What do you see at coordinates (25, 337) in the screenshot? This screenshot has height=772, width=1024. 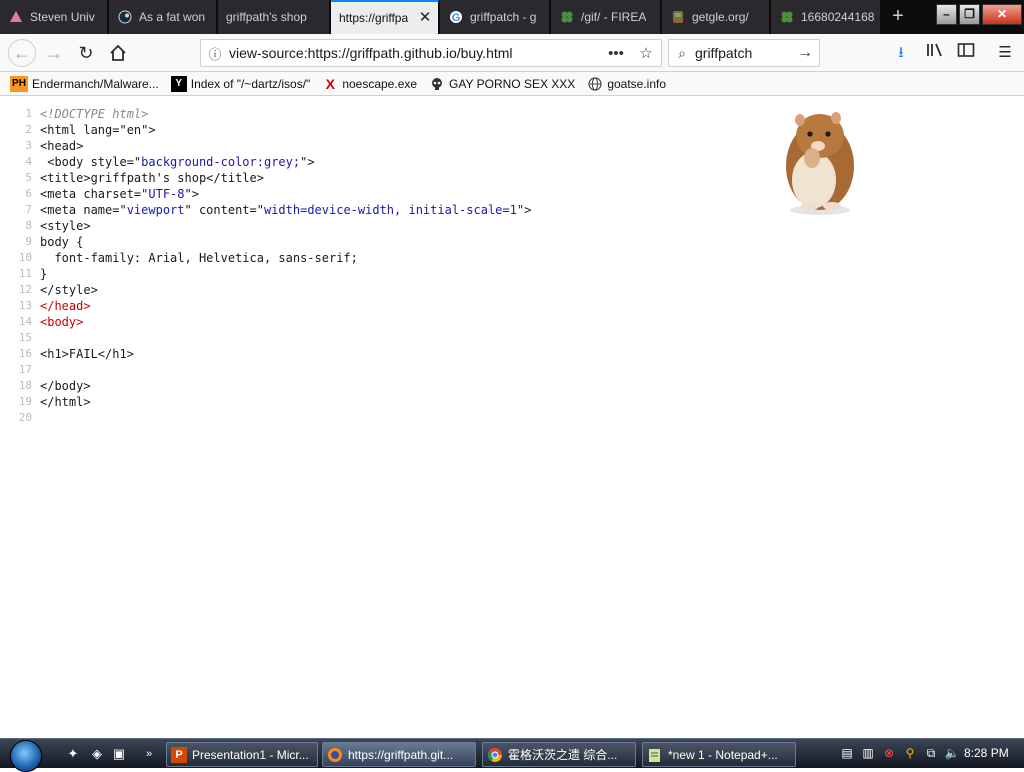 I see `line-number: 15` at bounding box center [25, 337].